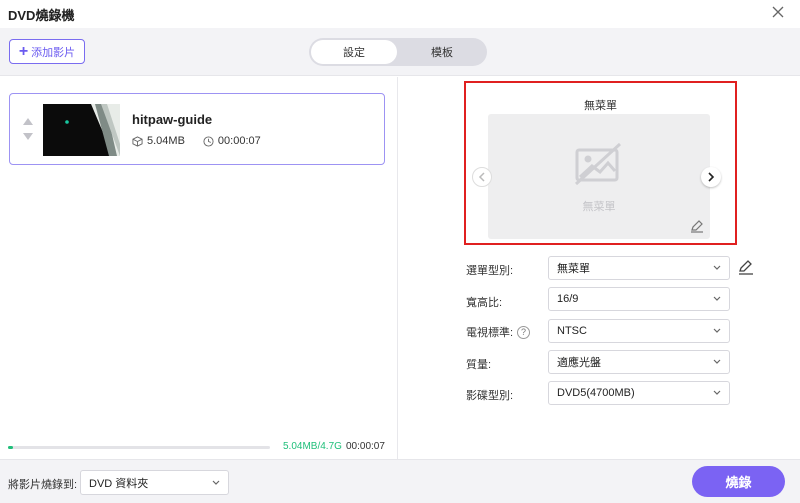 The width and height of the screenshot is (800, 503). What do you see at coordinates (599, 207) in the screenshot?
I see `preview-placeholder-text: 無菜單` at bounding box center [599, 207].